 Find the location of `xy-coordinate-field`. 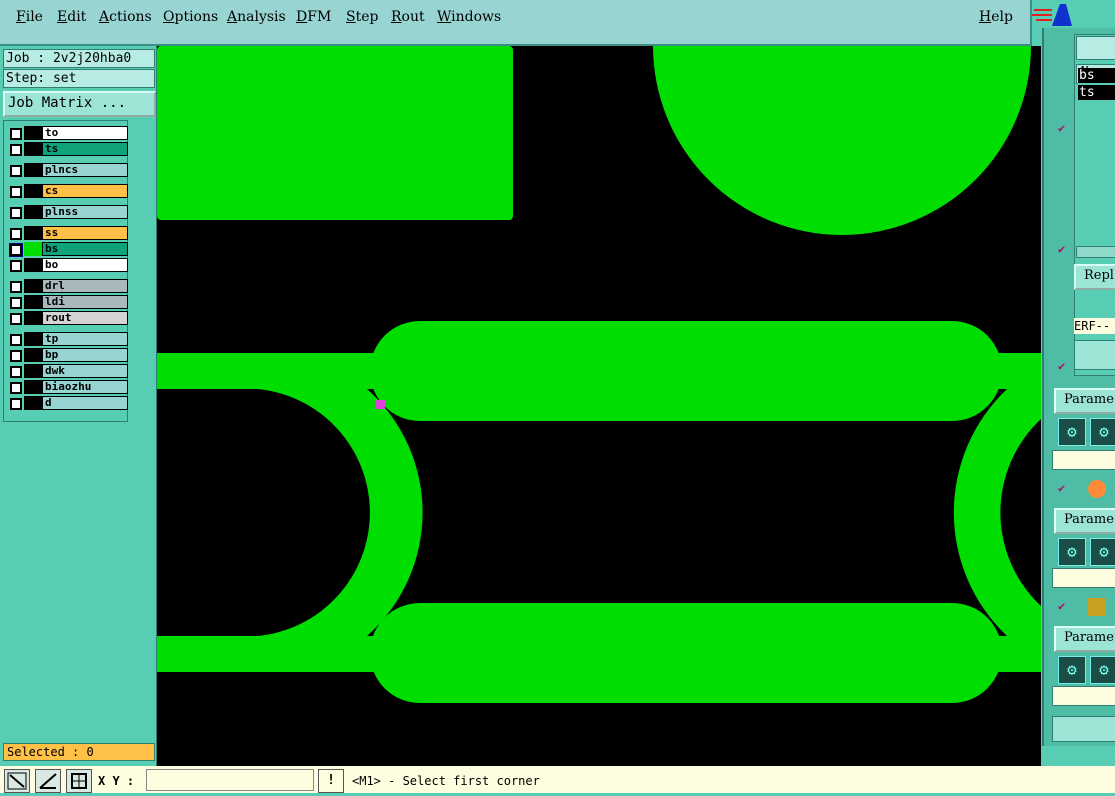

xy-coordinate-field is located at coordinates (230, 780).